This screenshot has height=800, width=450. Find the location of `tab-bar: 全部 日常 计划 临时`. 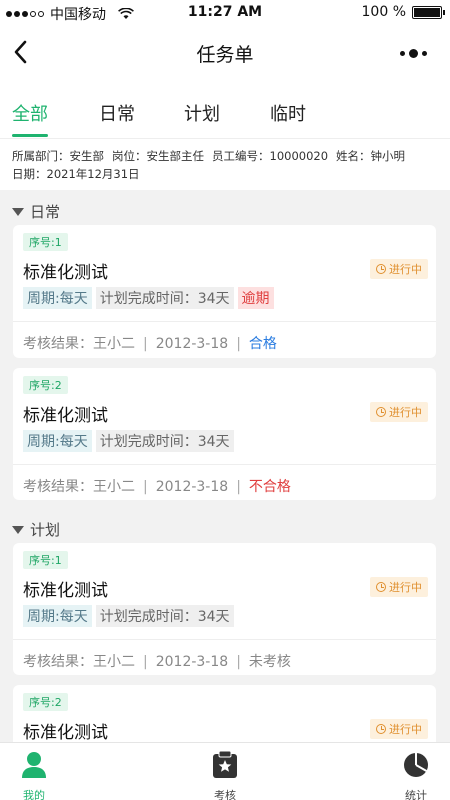

tab-bar: 全部 日常 计划 临时 is located at coordinates (225, 108).